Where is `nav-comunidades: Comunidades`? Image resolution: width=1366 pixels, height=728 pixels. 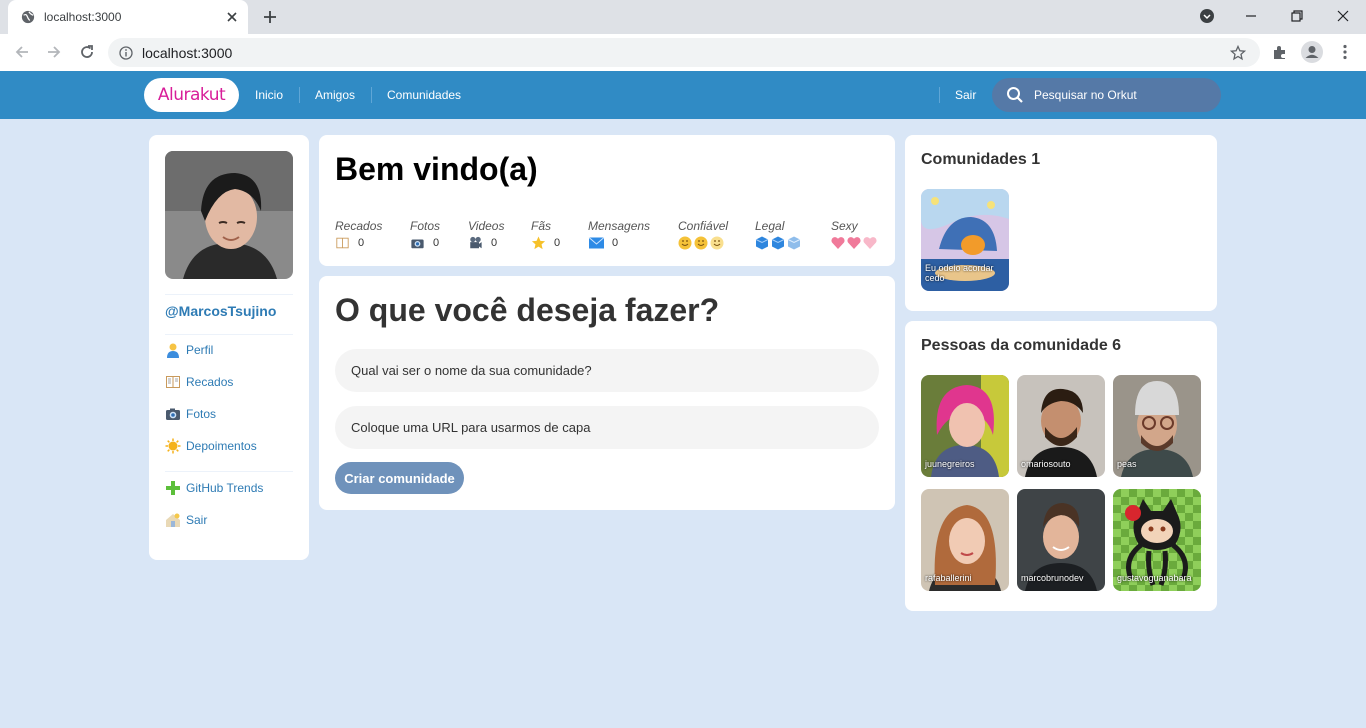
nav-comunidades: Comunidades is located at coordinates (424, 95).